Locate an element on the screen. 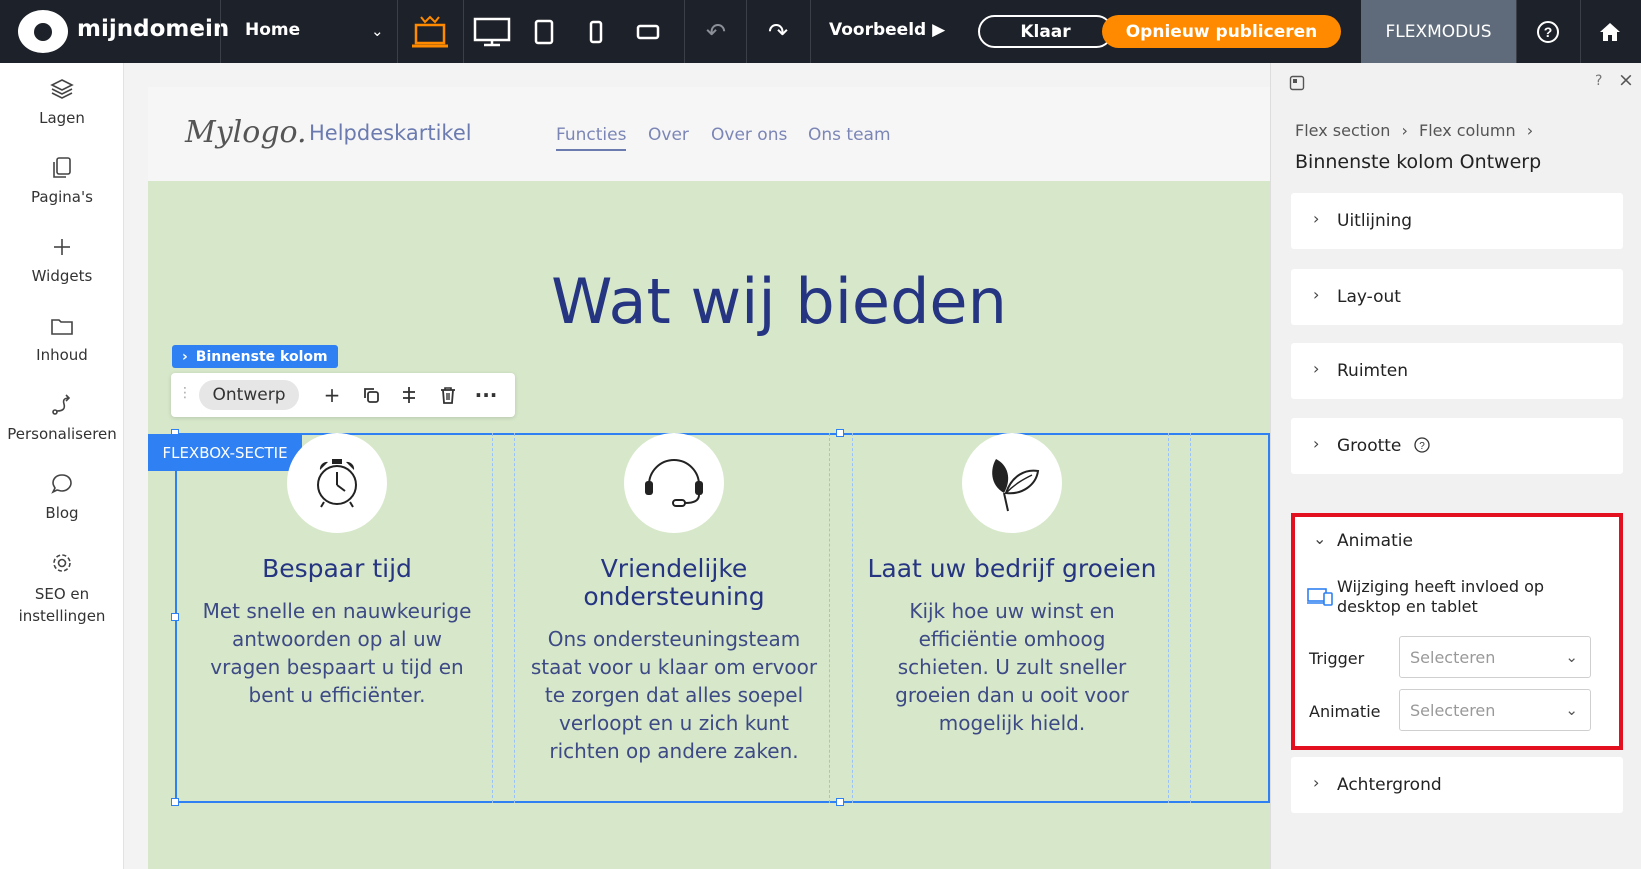 The image size is (1641, 869). close-icon: × is located at coordinates (1626, 80).